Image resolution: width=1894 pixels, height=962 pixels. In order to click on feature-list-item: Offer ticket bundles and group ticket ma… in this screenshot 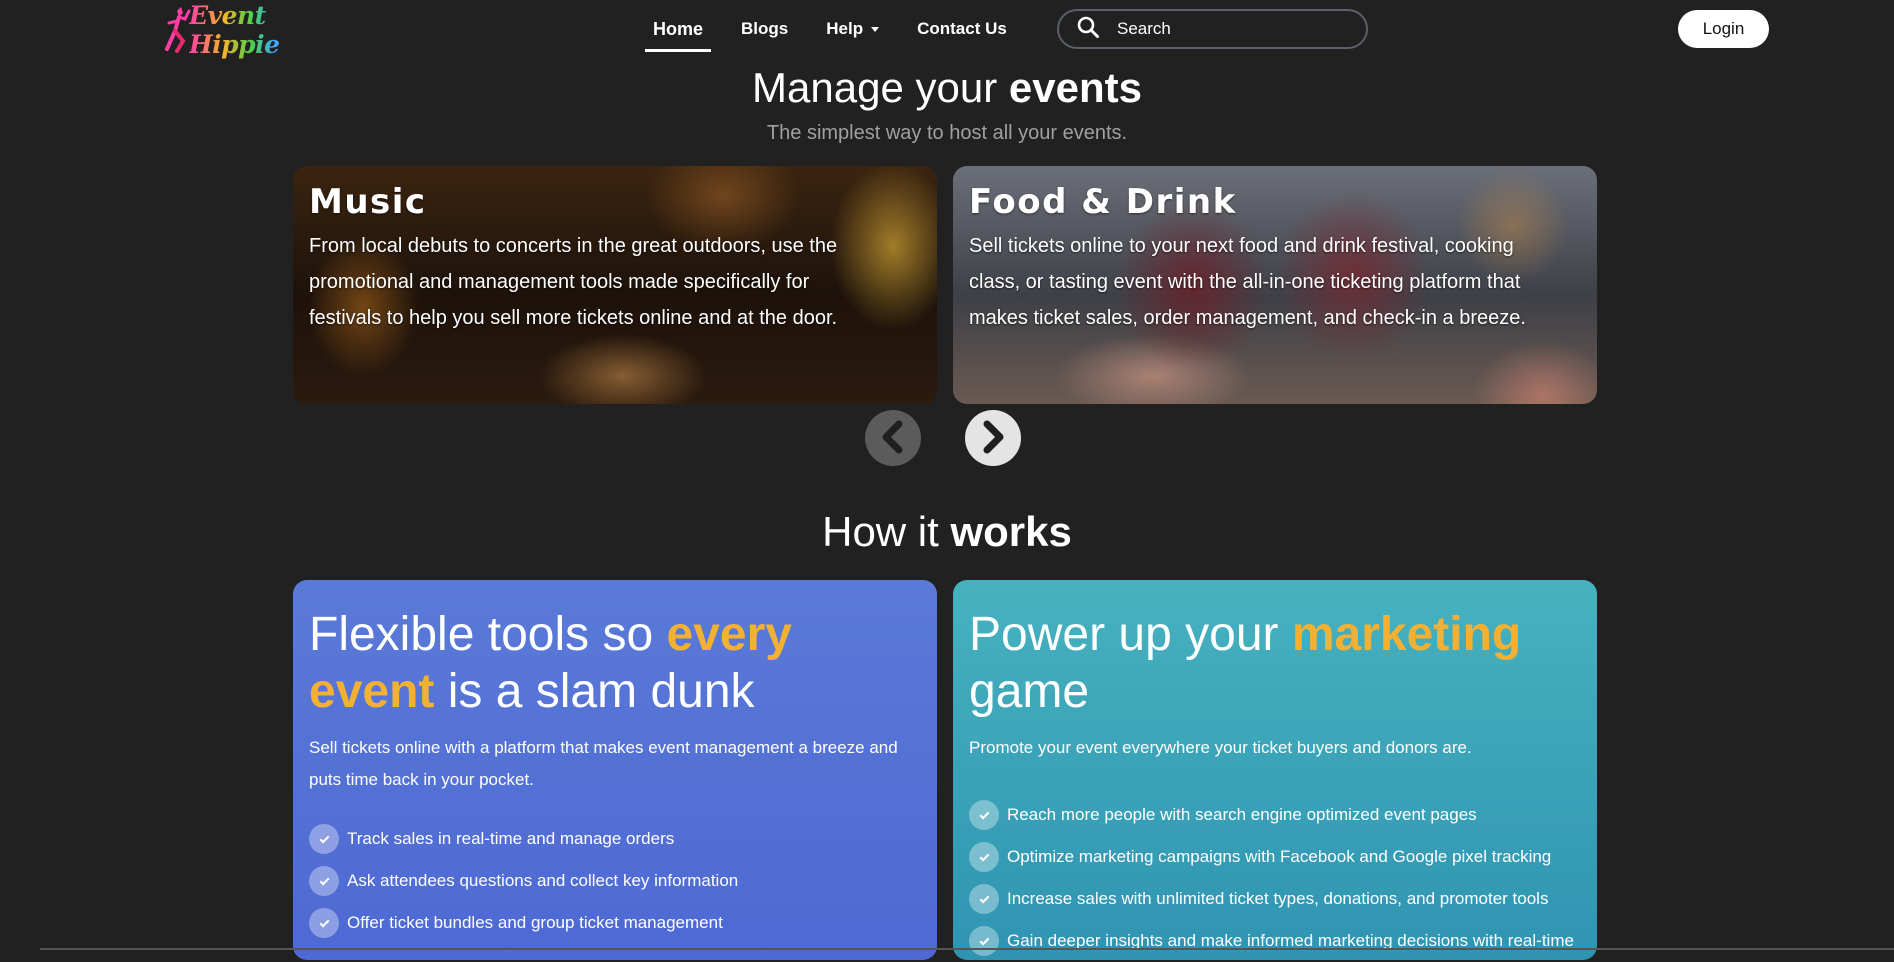, I will do `click(615, 923)`.